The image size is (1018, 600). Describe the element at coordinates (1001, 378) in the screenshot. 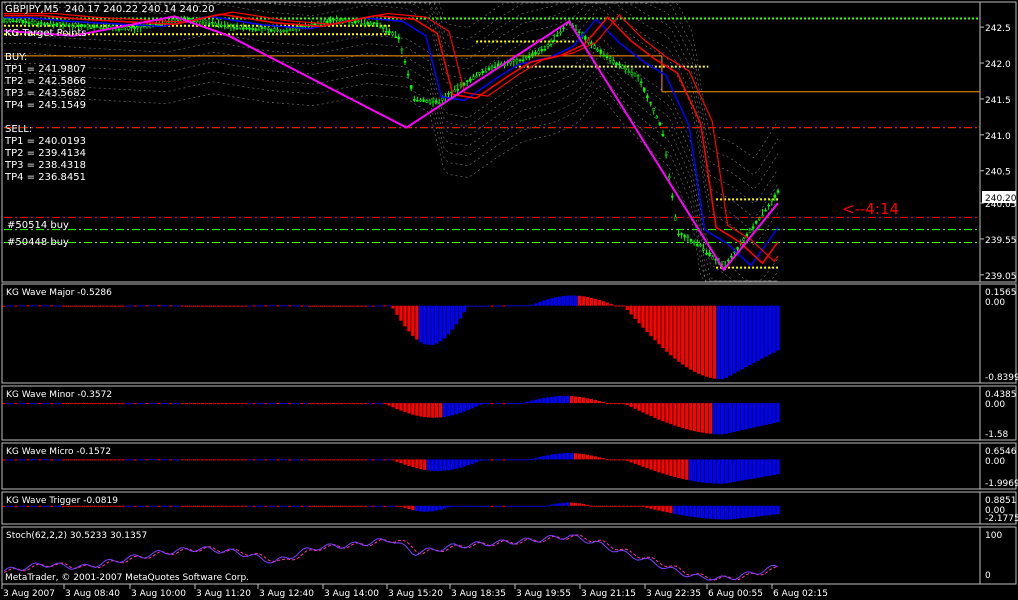

I see `wave-tick-min-1: -0.8399` at that location.